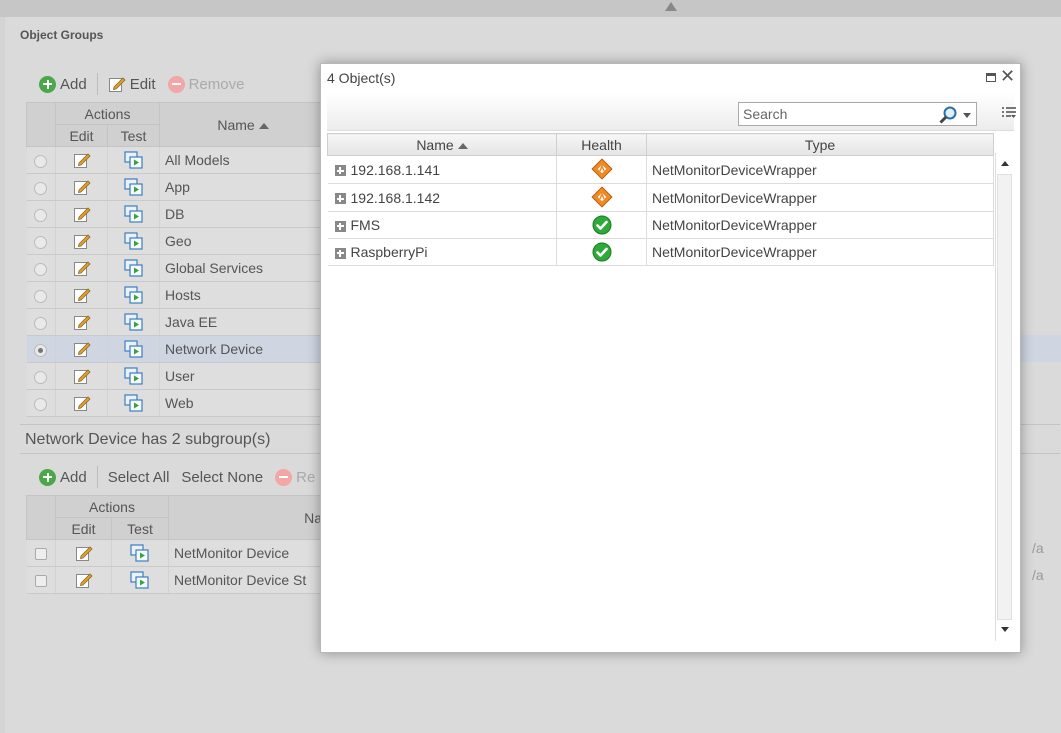 Image resolution: width=1061 pixels, height=733 pixels. Describe the element at coordinates (222, 477) in the screenshot. I see `select-none-button: Select None` at that location.